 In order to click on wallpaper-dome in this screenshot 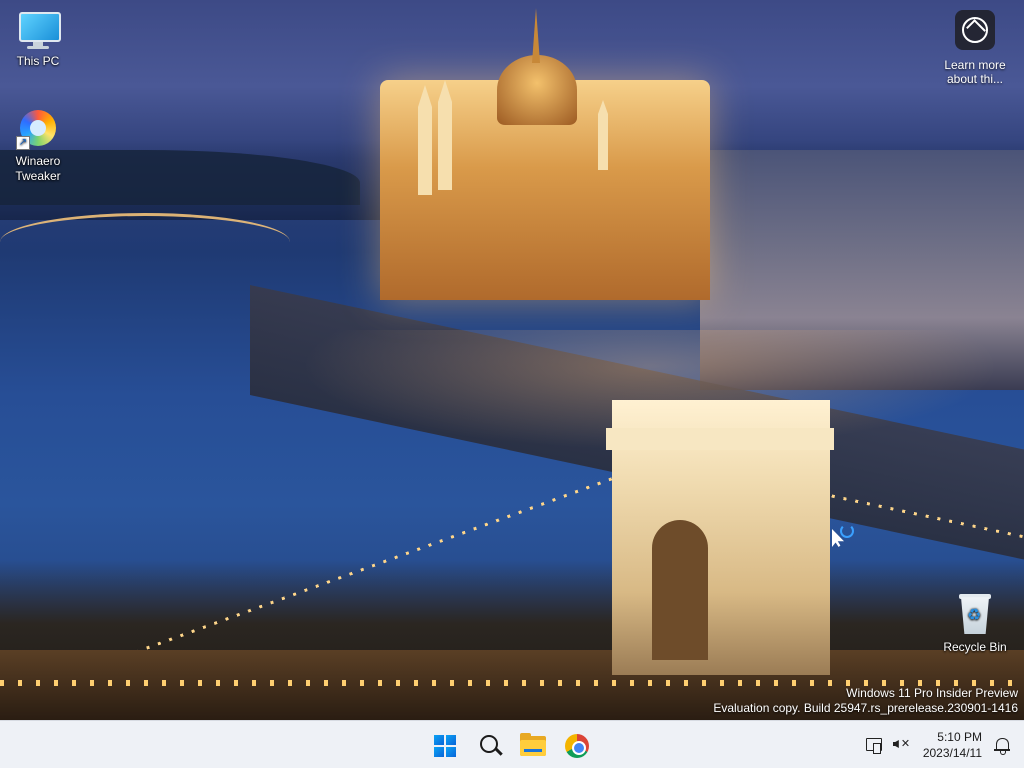, I will do `click(537, 90)`.